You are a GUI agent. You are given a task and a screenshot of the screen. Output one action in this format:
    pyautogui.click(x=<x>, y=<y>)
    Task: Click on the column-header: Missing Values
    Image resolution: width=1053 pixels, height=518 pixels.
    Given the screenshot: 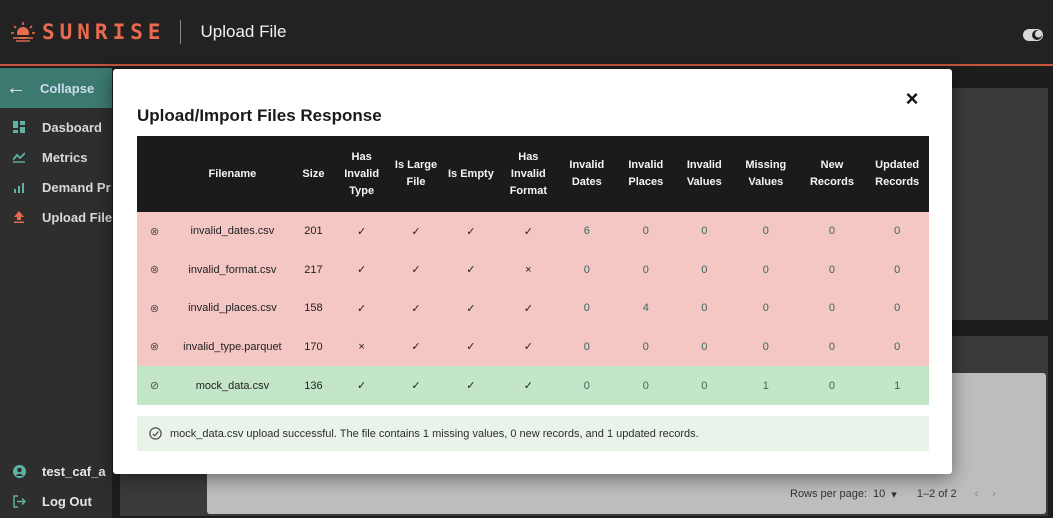 What is the action you would take?
    pyautogui.click(x=765, y=174)
    